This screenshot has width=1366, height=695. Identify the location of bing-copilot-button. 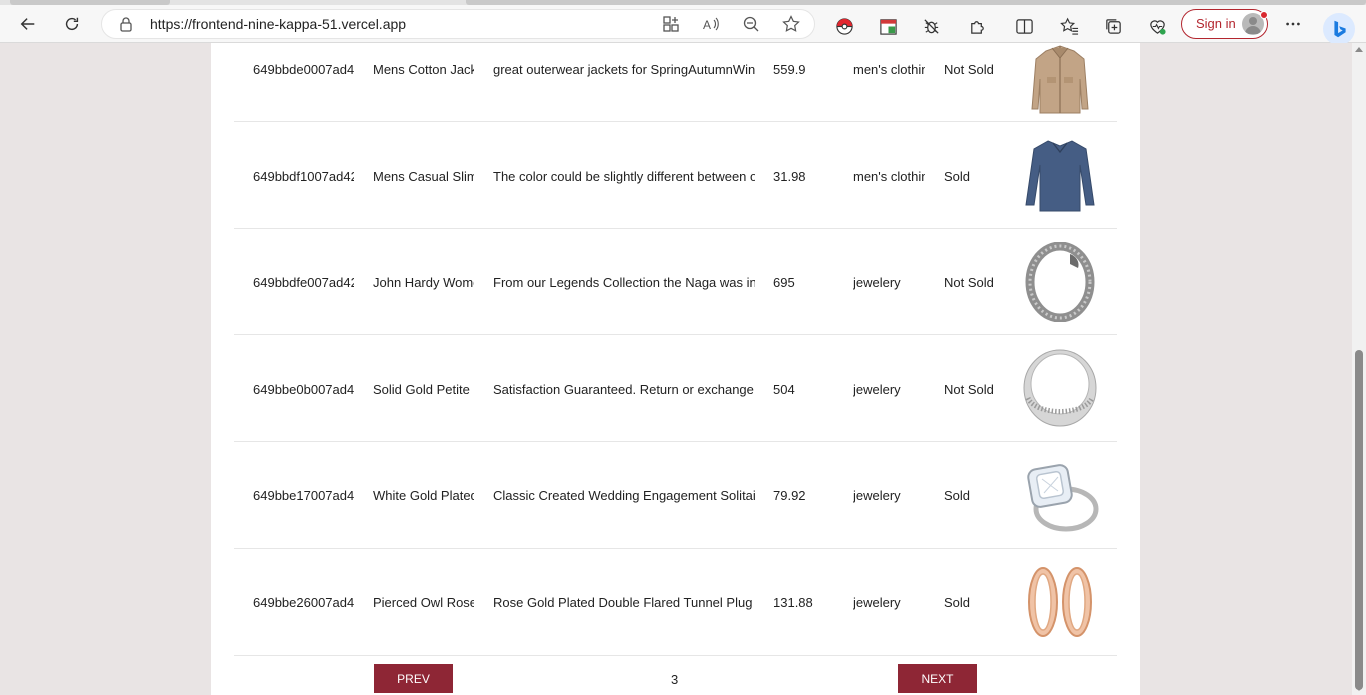
(1339, 29).